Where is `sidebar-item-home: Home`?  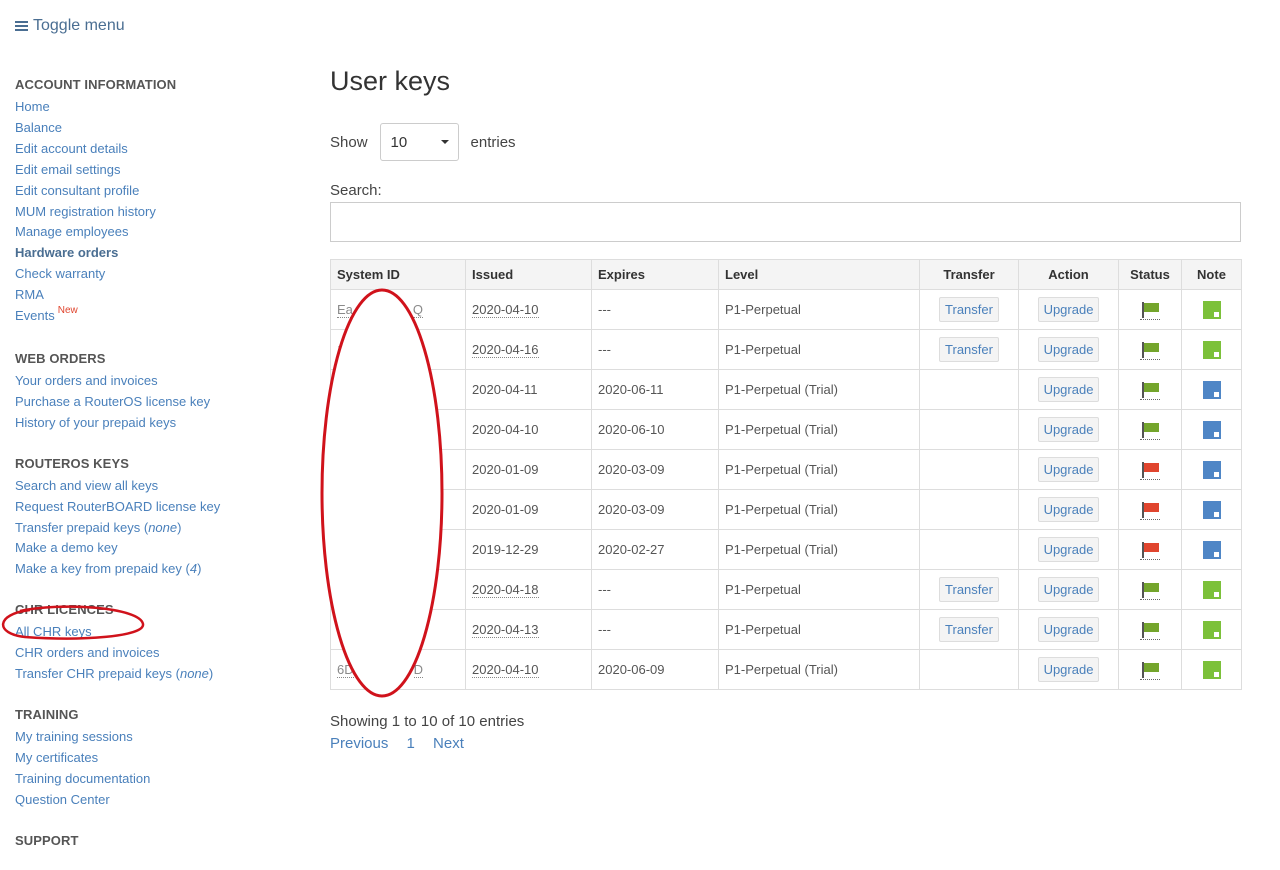
sidebar-item-home: Home is located at coordinates (160, 107).